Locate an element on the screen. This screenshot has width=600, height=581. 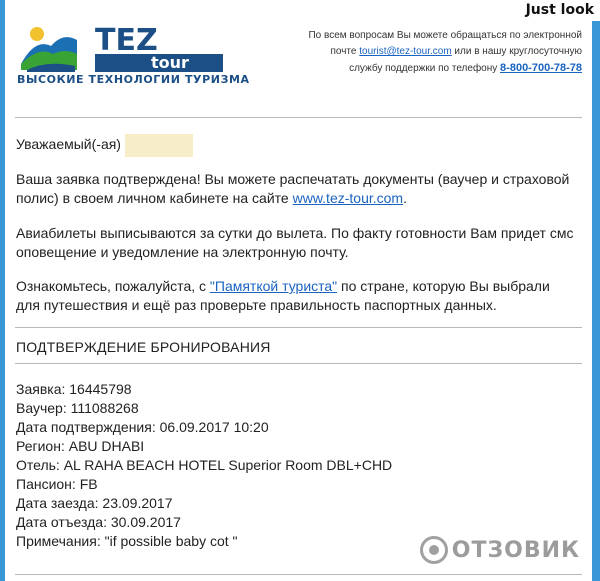
otzovik-text: ОТЗОВИК is located at coordinates (515, 550).